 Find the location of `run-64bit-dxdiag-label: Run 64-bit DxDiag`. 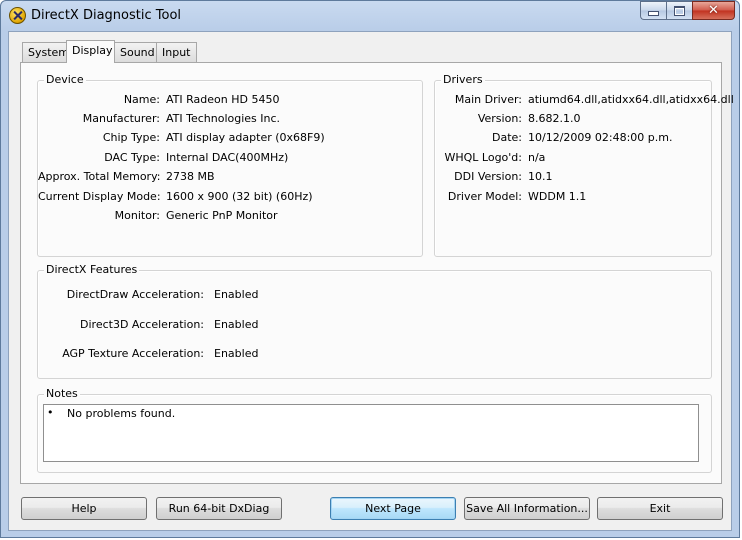

run-64bit-dxdiag-label: Run 64-bit DxDiag is located at coordinates (219, 508).